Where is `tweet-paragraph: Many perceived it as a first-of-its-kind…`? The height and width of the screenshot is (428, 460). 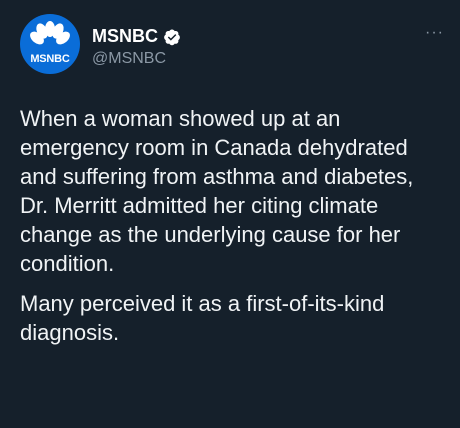
tweet-paragraph: Many perceived it as a first-of-its-kind… is located at coordinates (202, 318).